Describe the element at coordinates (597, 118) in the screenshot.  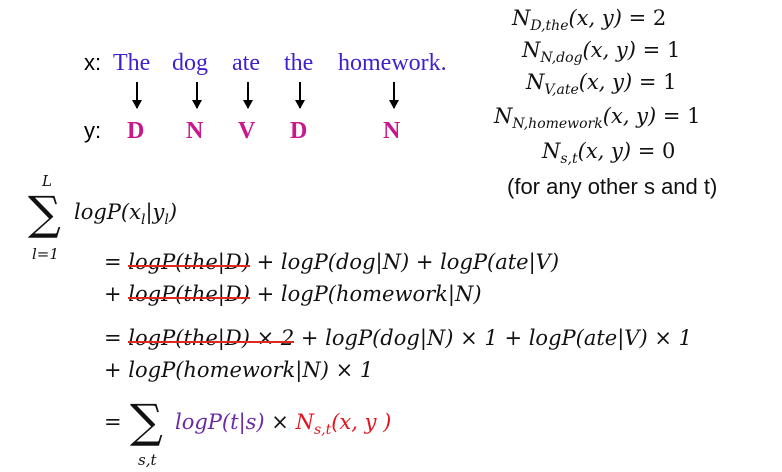
I see `count-n-homework: NN,homework(x, y) = 1` at that location.